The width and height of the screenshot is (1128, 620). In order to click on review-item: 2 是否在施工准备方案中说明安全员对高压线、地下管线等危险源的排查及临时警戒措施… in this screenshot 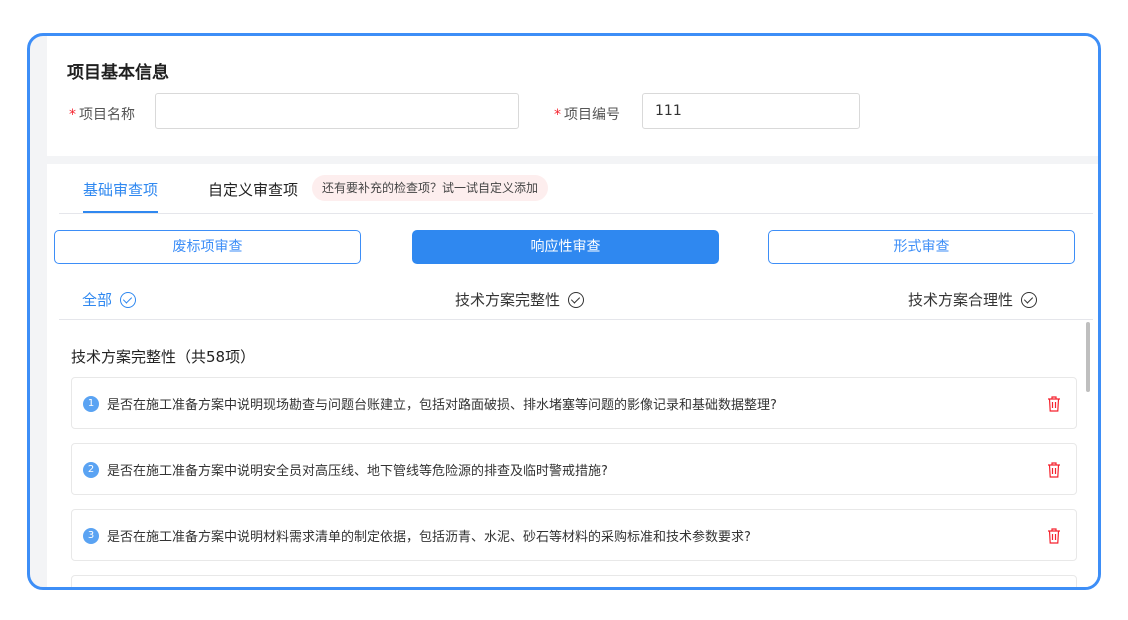, I will do `click(574, 469)`.